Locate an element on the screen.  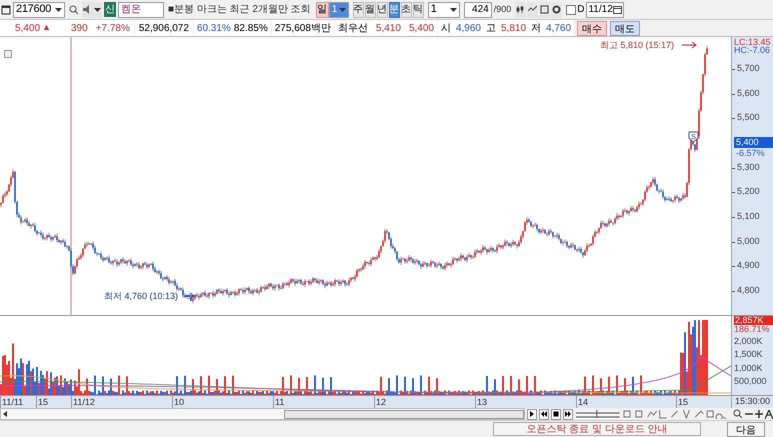
high-price: 5,810 is located at coordinates (513, 29).